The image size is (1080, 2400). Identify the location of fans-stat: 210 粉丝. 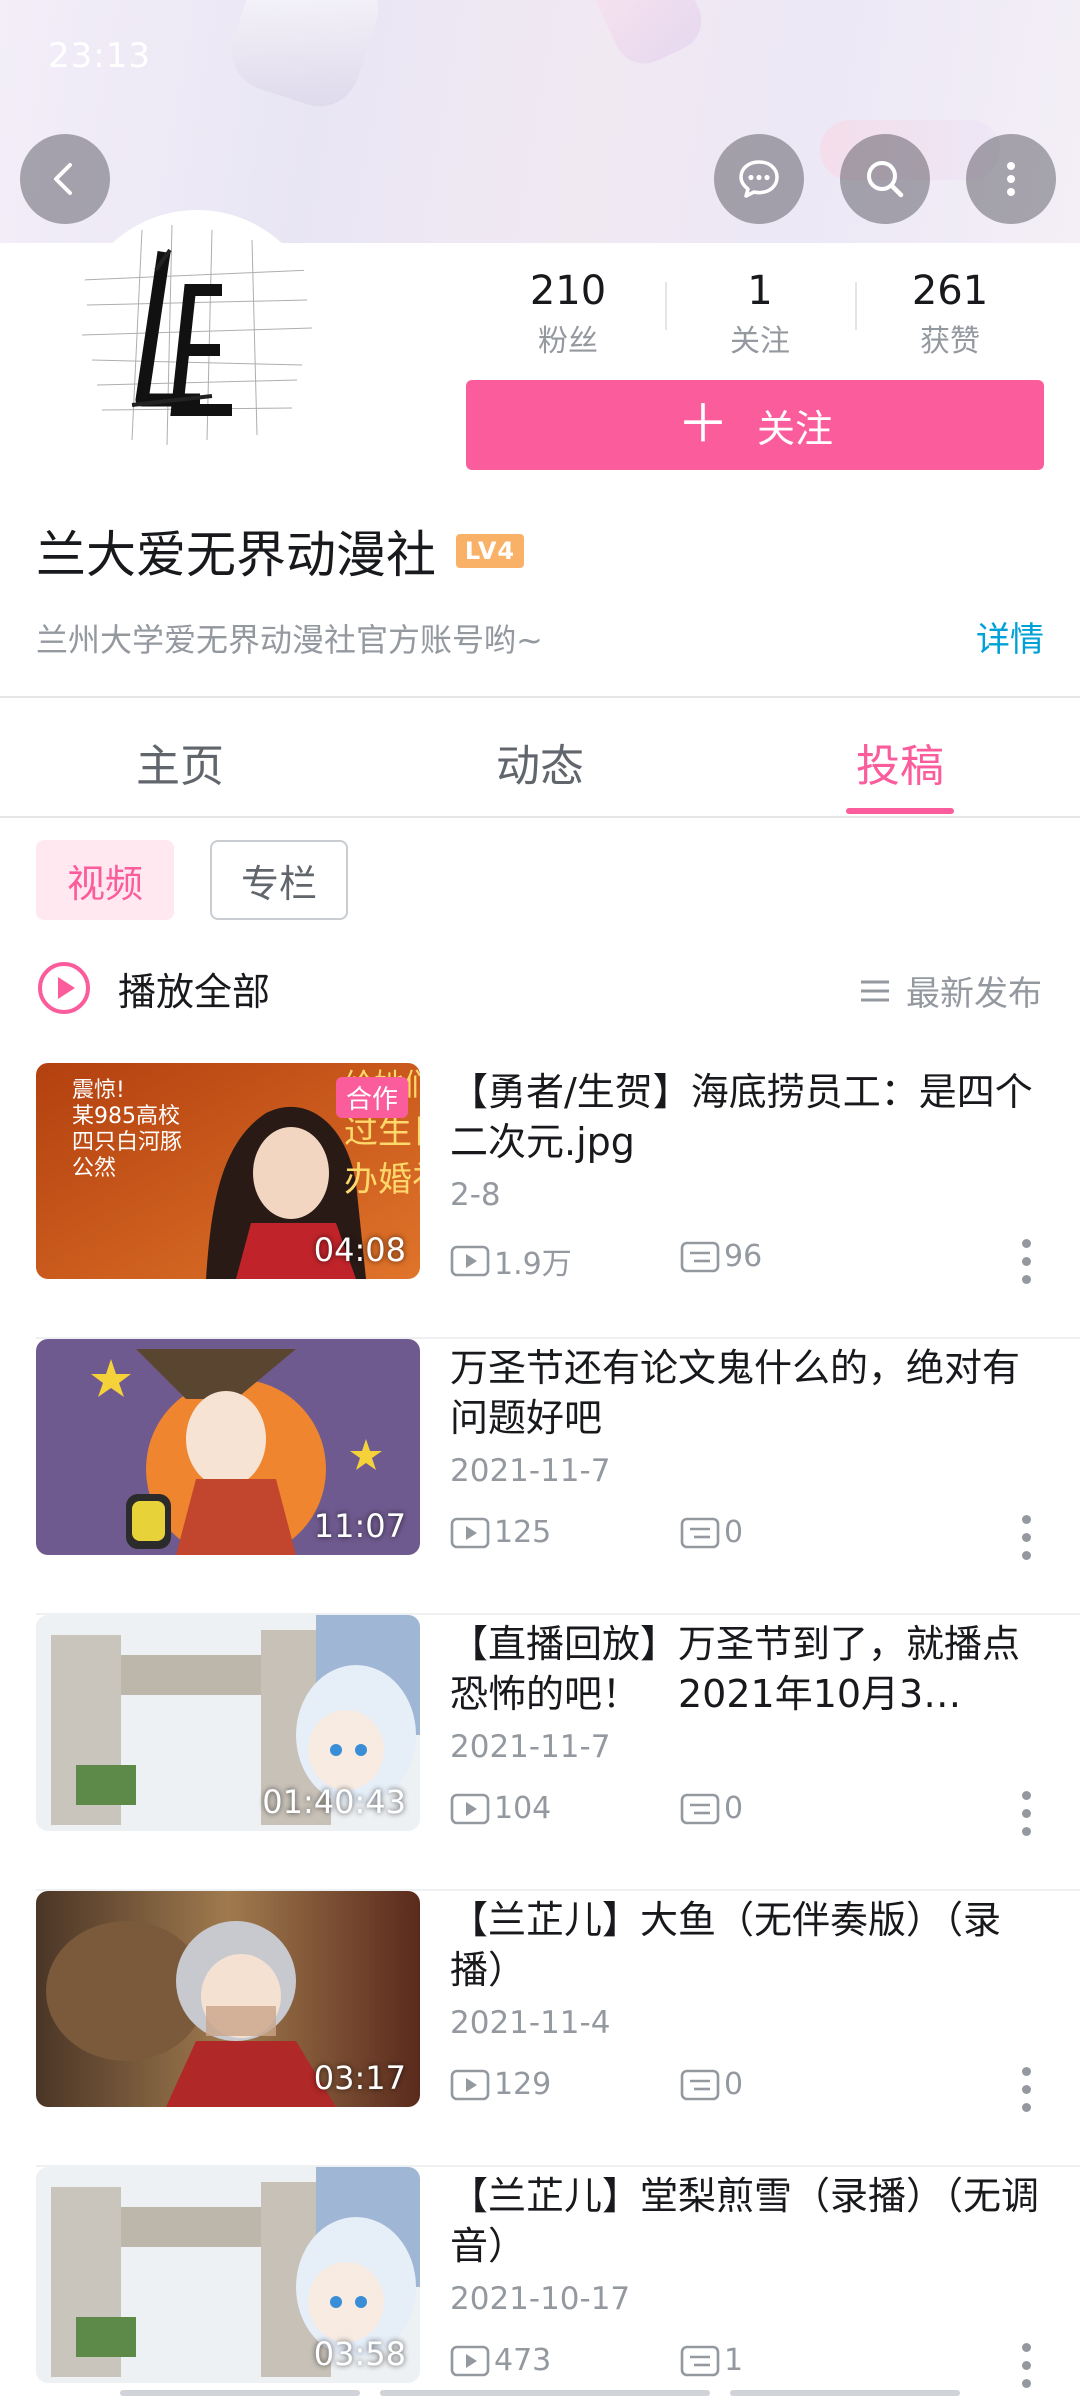
(568, 314).